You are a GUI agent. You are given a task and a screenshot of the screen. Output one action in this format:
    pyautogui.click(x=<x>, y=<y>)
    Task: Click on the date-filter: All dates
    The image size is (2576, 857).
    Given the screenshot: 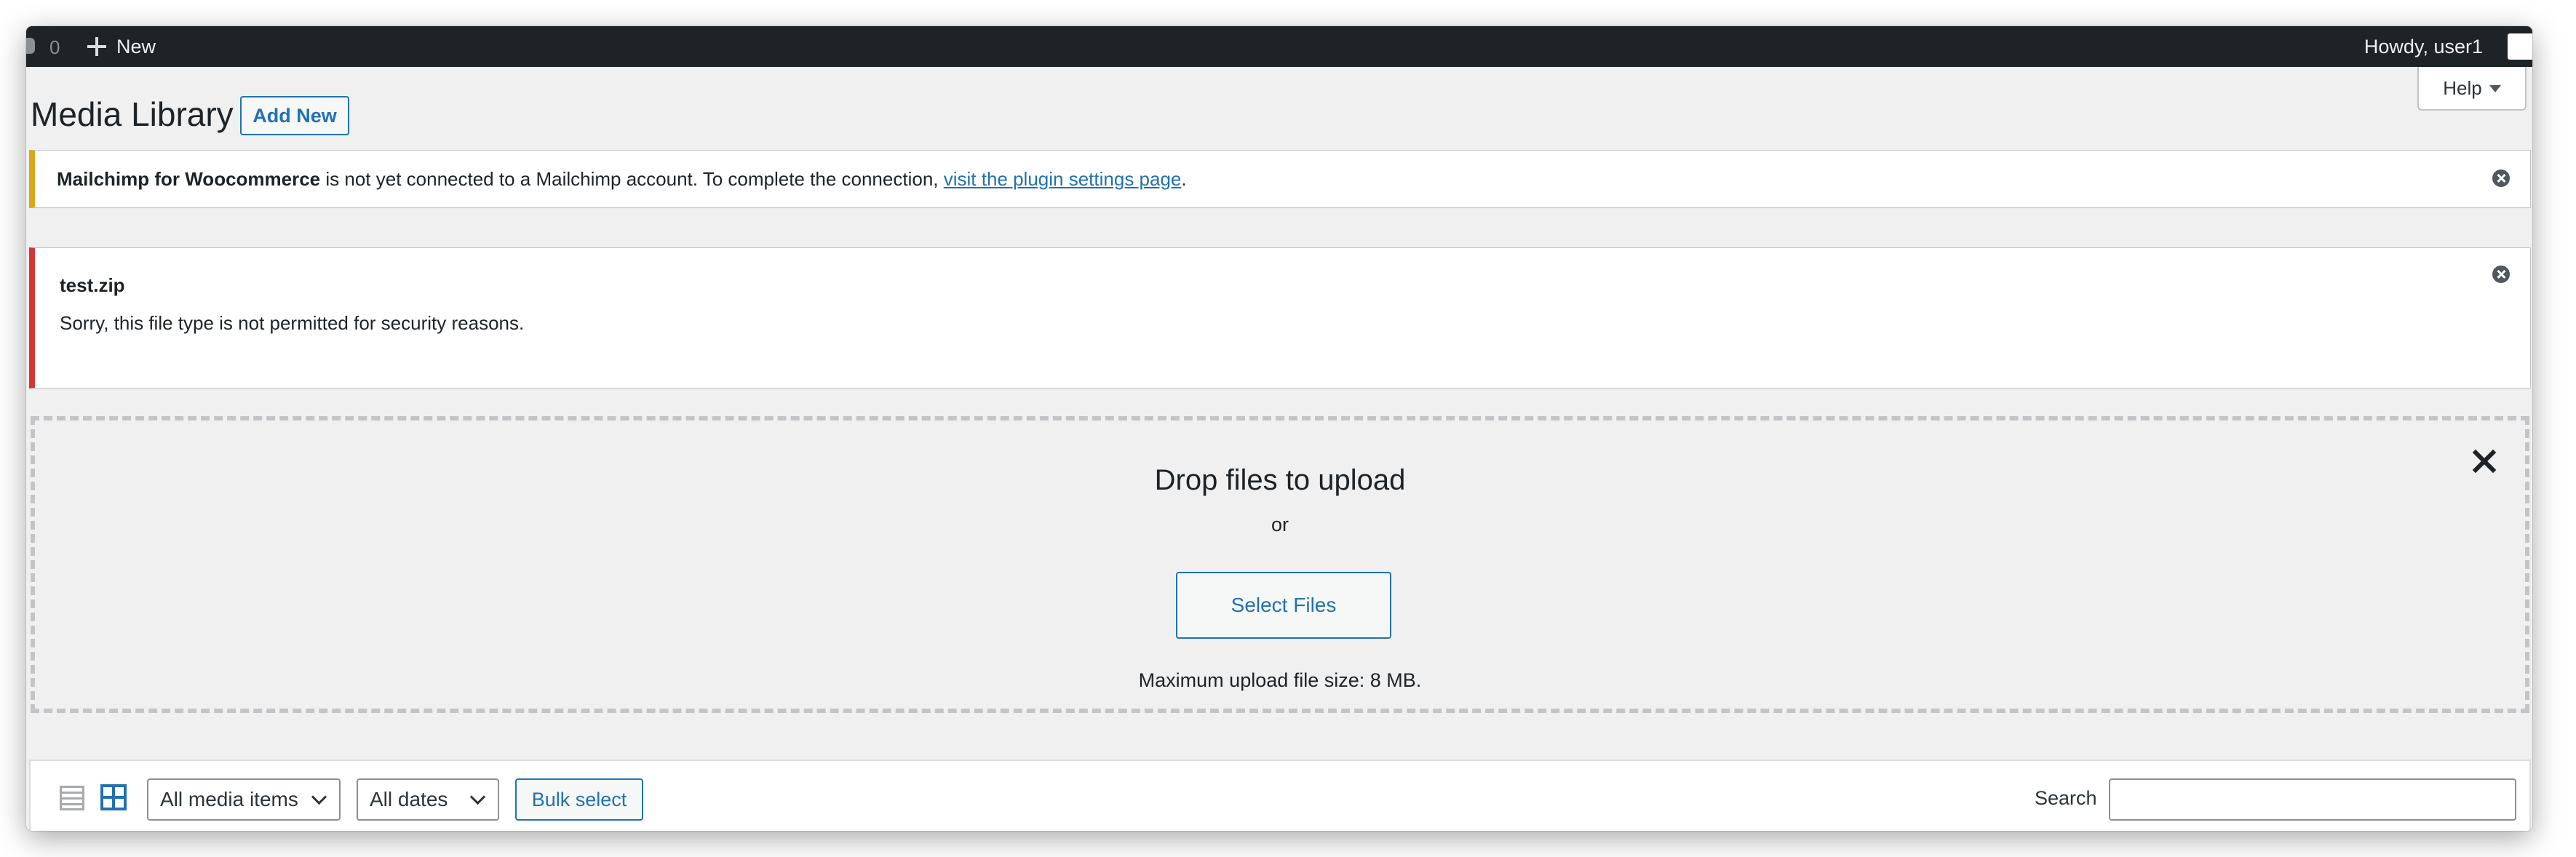 What is the action you would take?
    pyautogui.click(x=428, y=799)
    